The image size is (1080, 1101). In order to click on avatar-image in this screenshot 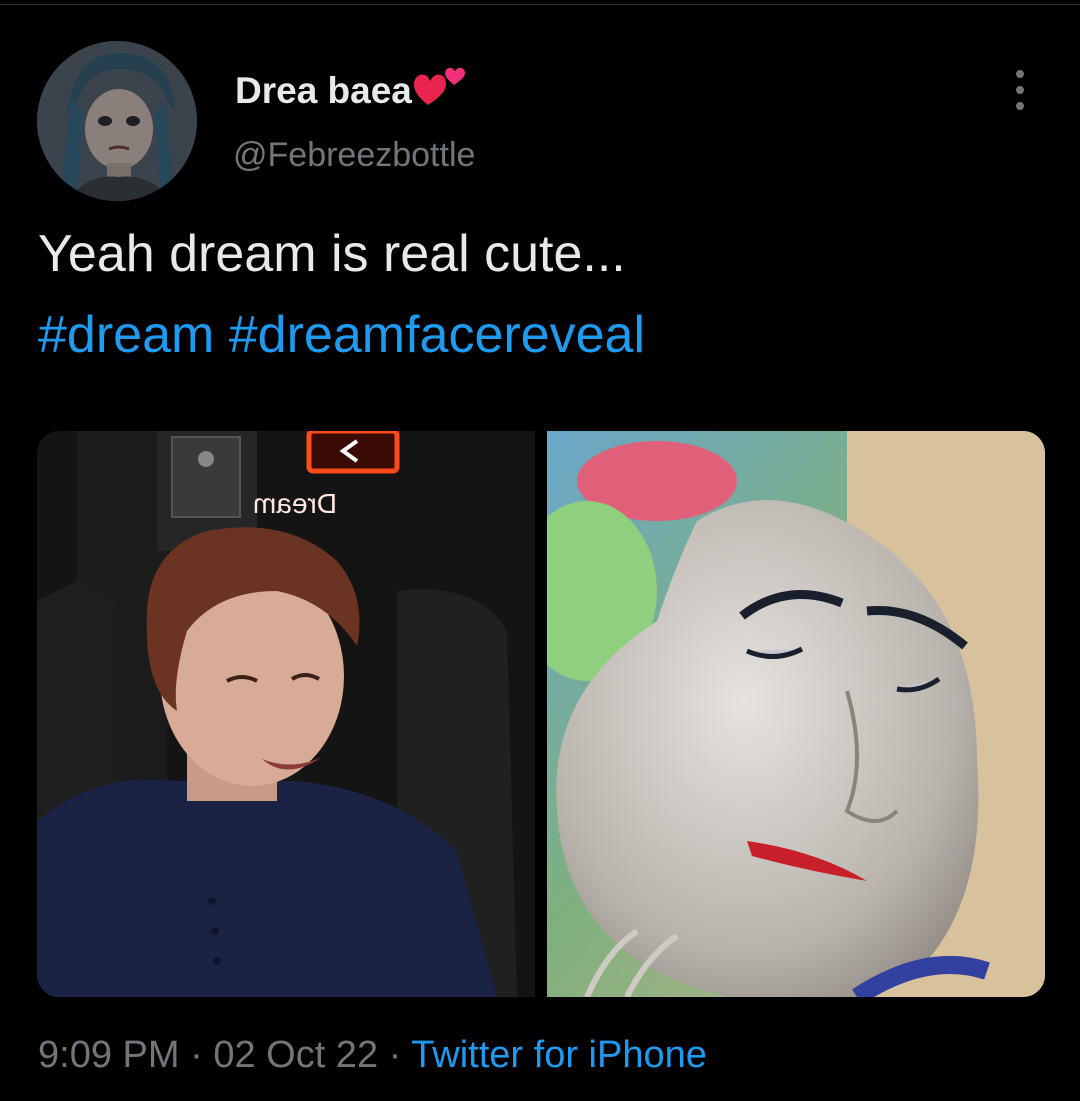, I will do `click(117, 121)`.